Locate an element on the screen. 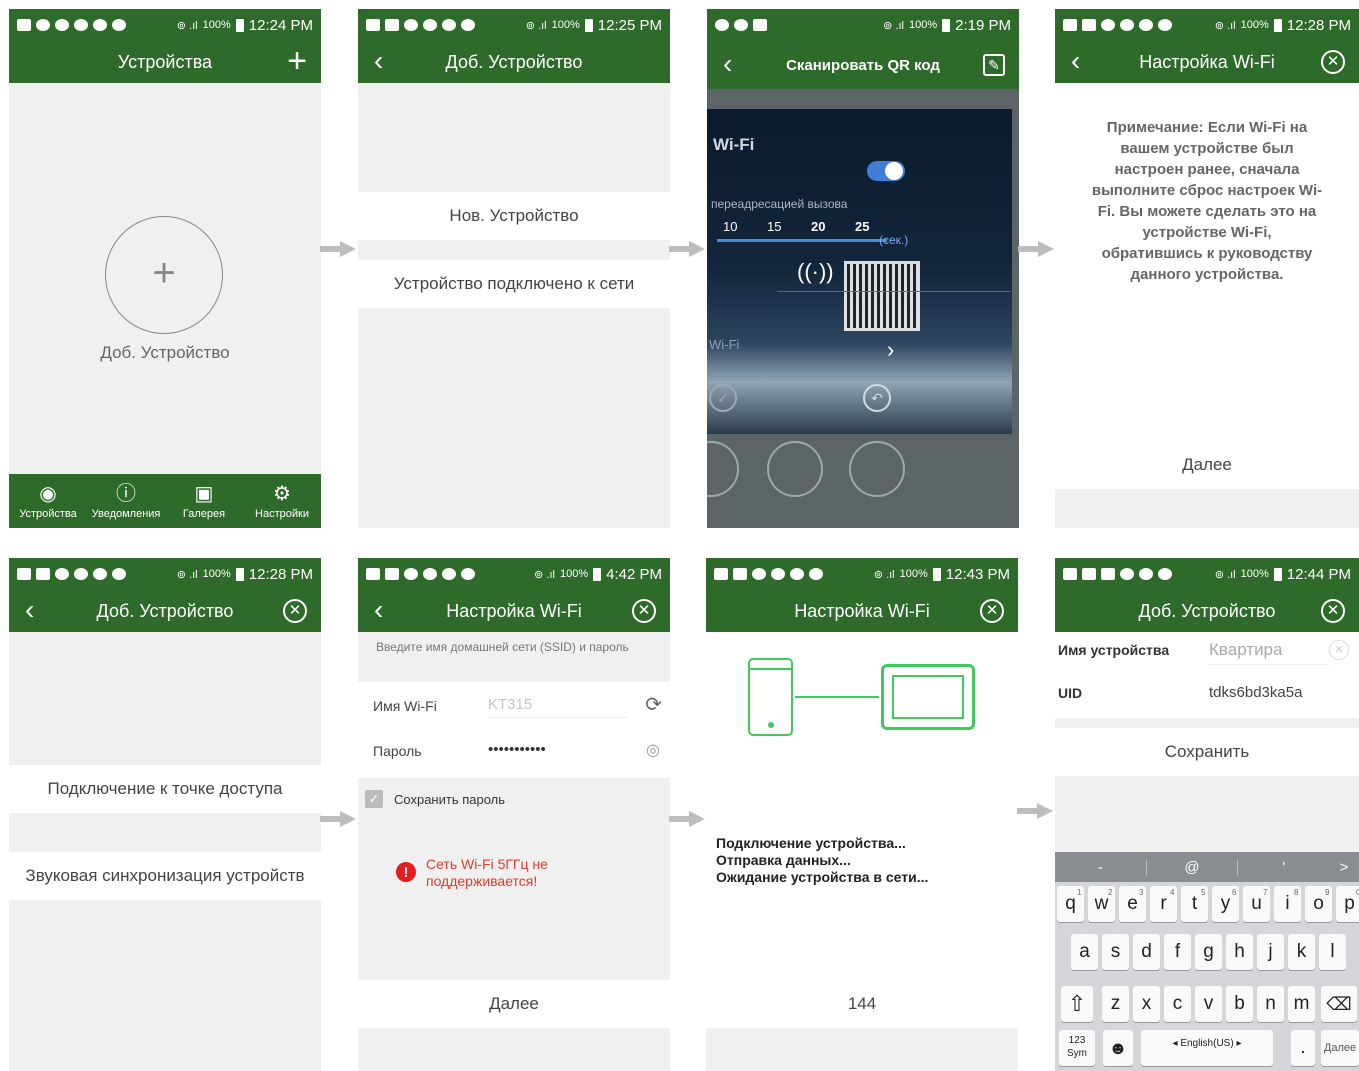 This screenshot has width=1359, height=1071. option-new-device: Нов. Устройство is located at coordinates (514, 216).